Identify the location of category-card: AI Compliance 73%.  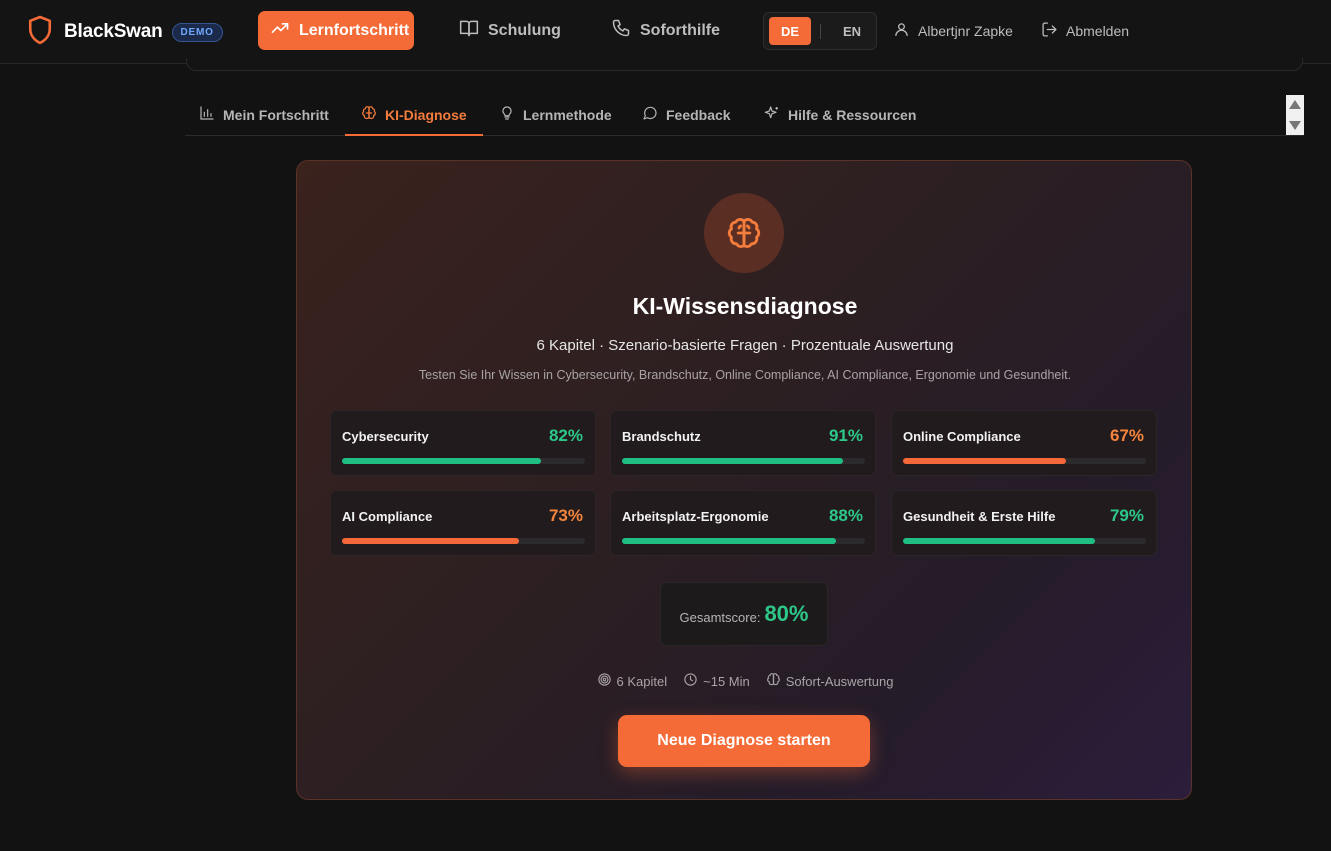
(463, 523).